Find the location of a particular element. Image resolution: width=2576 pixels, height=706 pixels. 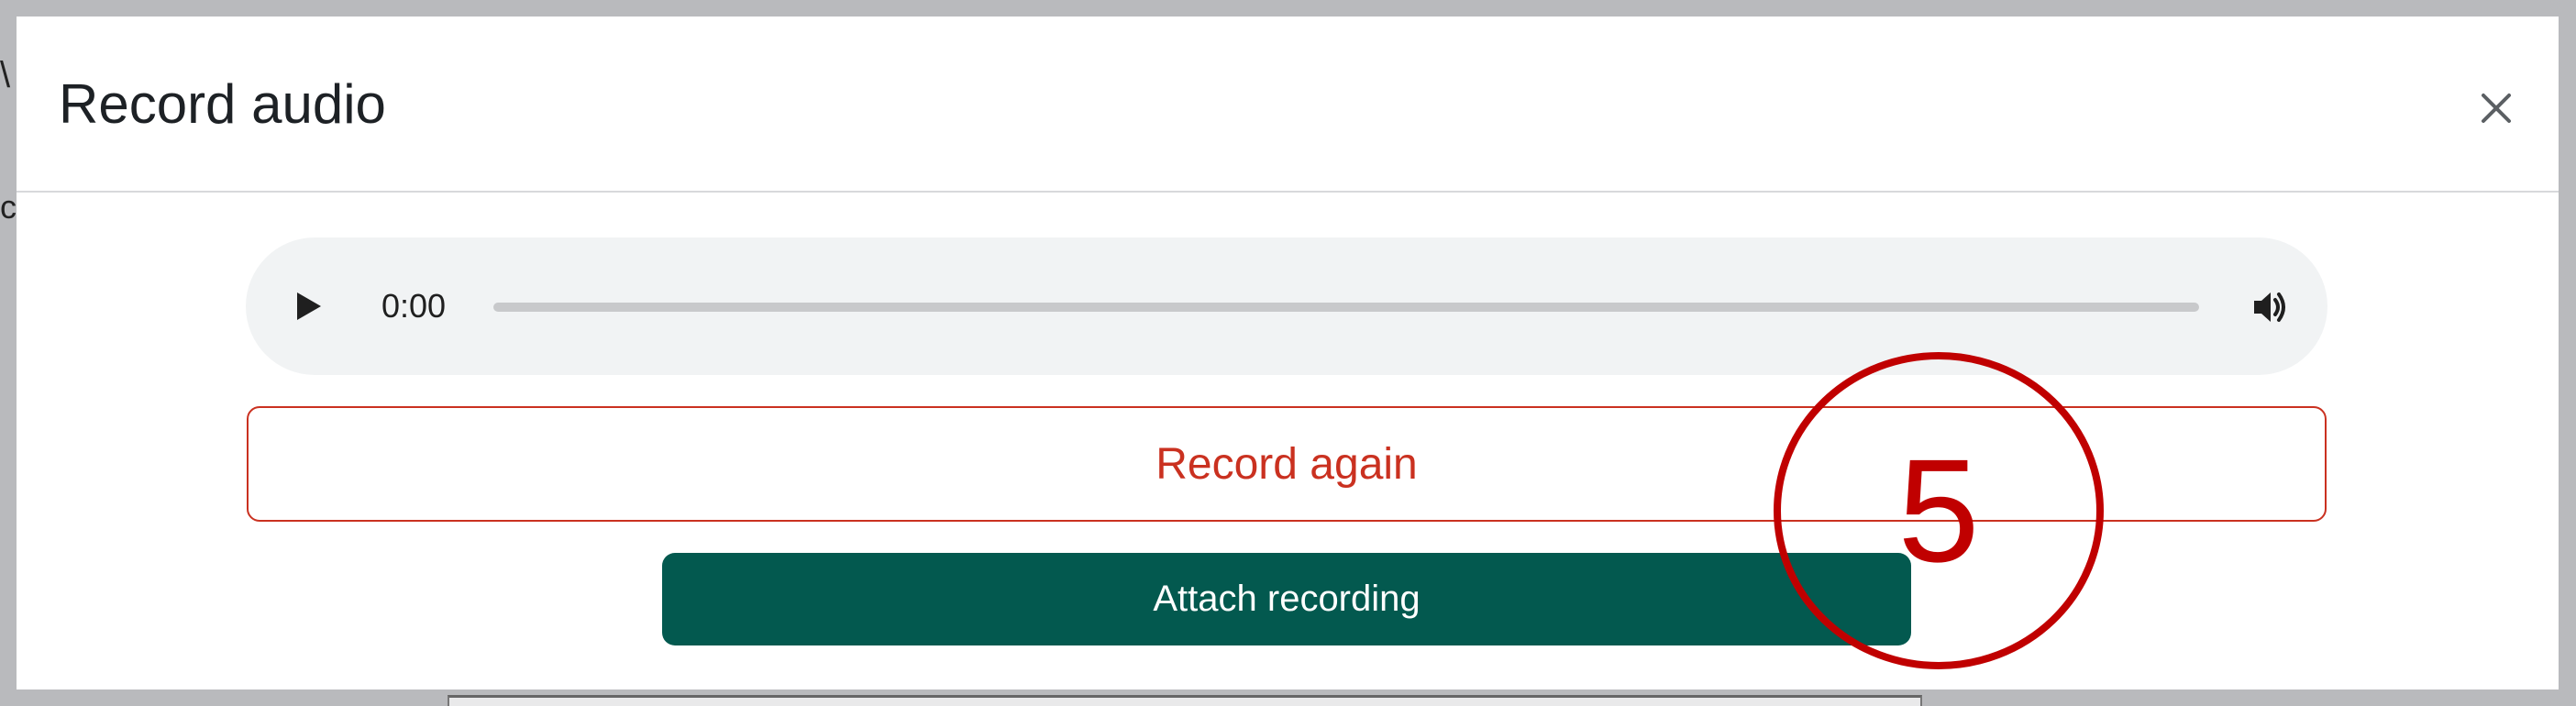

close-button is located at coordinates (2496, 108).